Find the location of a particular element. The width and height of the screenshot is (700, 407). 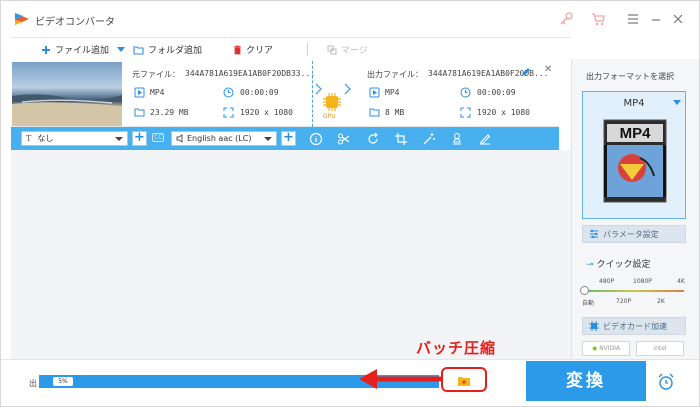

edit-name-icon is located at coordinates (526, 72).